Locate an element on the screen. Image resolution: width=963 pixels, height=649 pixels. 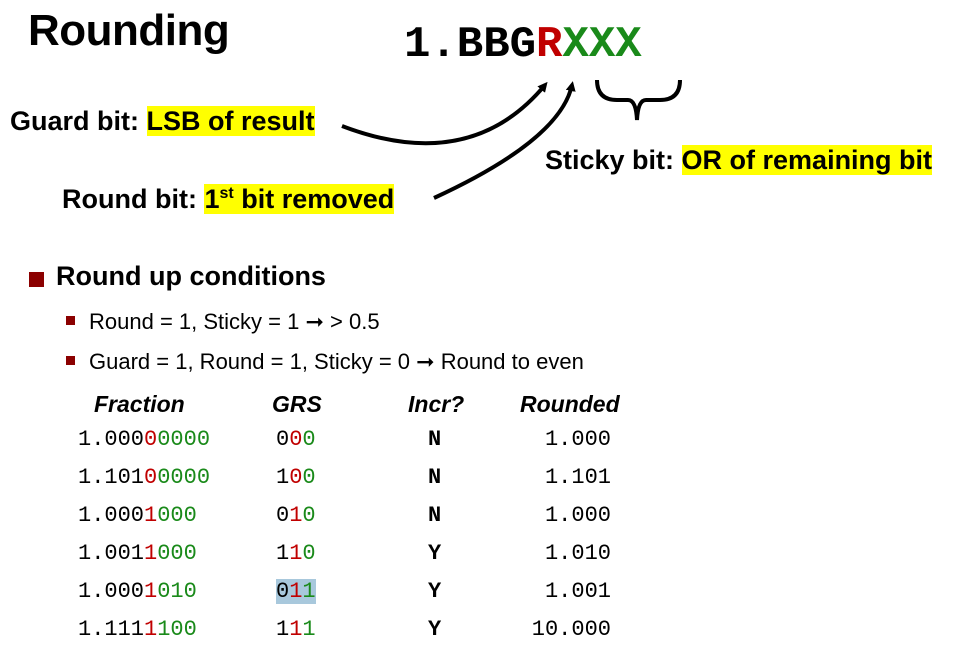
grs-cell: 110 is located at coordinates (296, 553).